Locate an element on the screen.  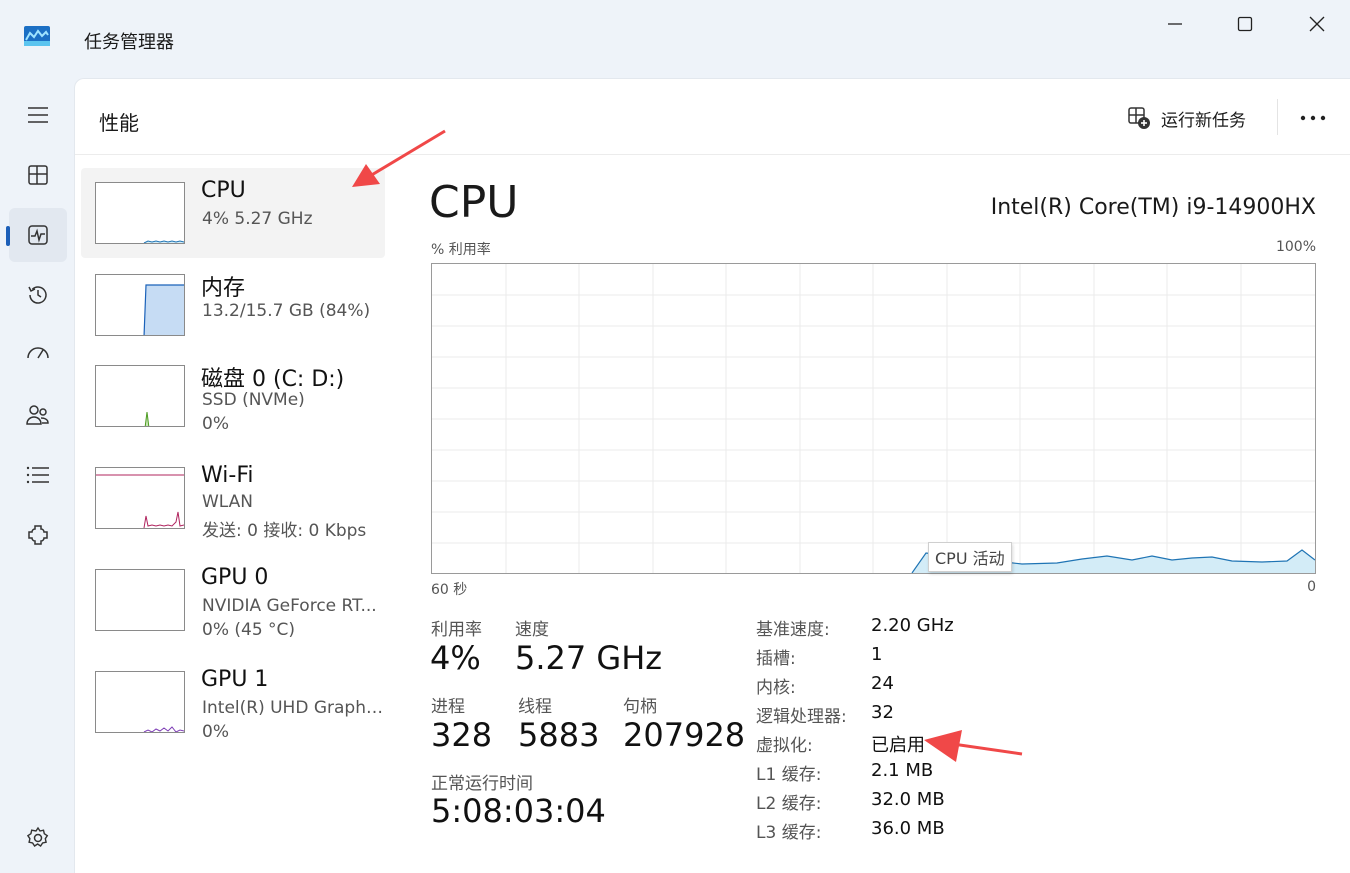
spec-value: 36.0 MB is located at coordinates (908, 828).